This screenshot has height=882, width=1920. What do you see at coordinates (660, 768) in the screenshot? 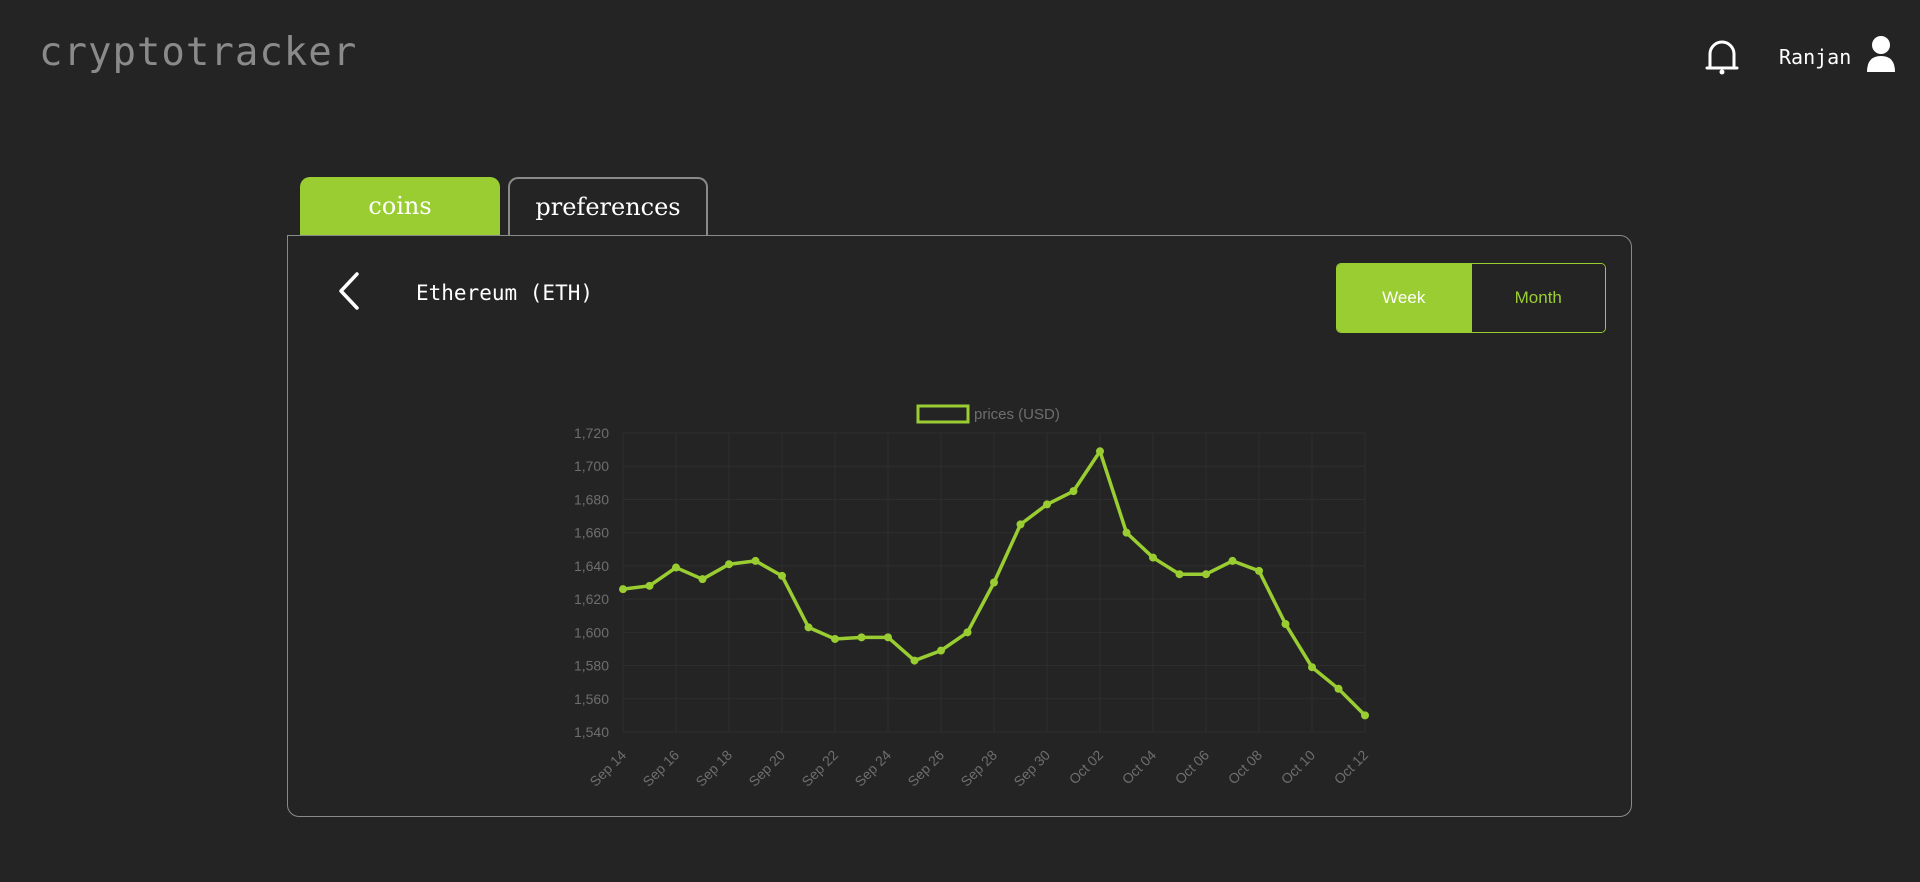
I see `x-tick-label: Sep 16` at bounding box center [660, 768].